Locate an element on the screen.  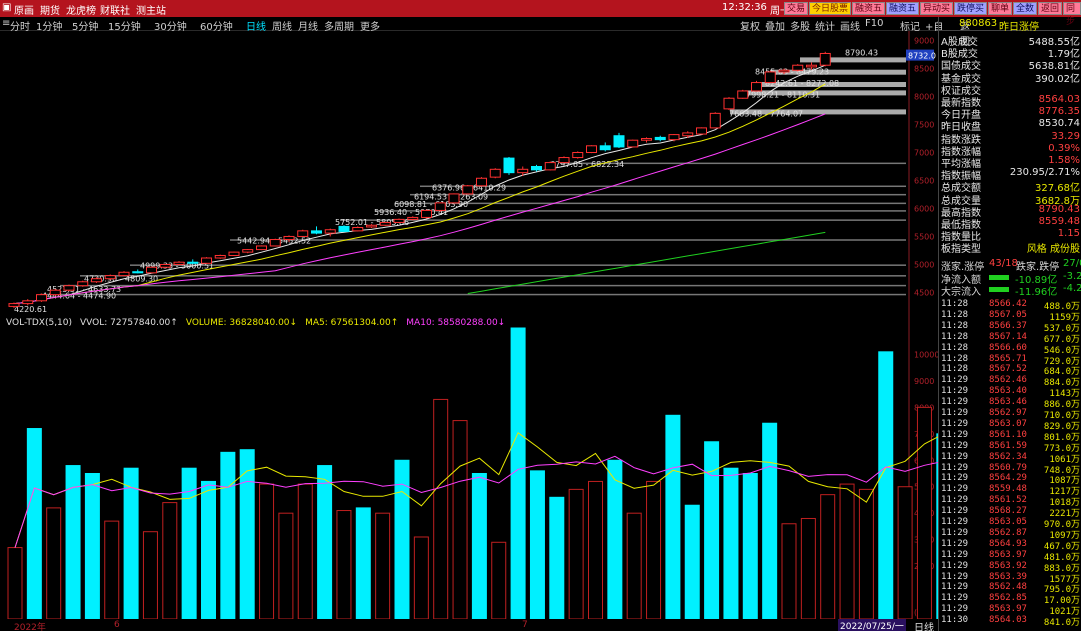
status-button: 返回 is located at coordinates (1050, 8).